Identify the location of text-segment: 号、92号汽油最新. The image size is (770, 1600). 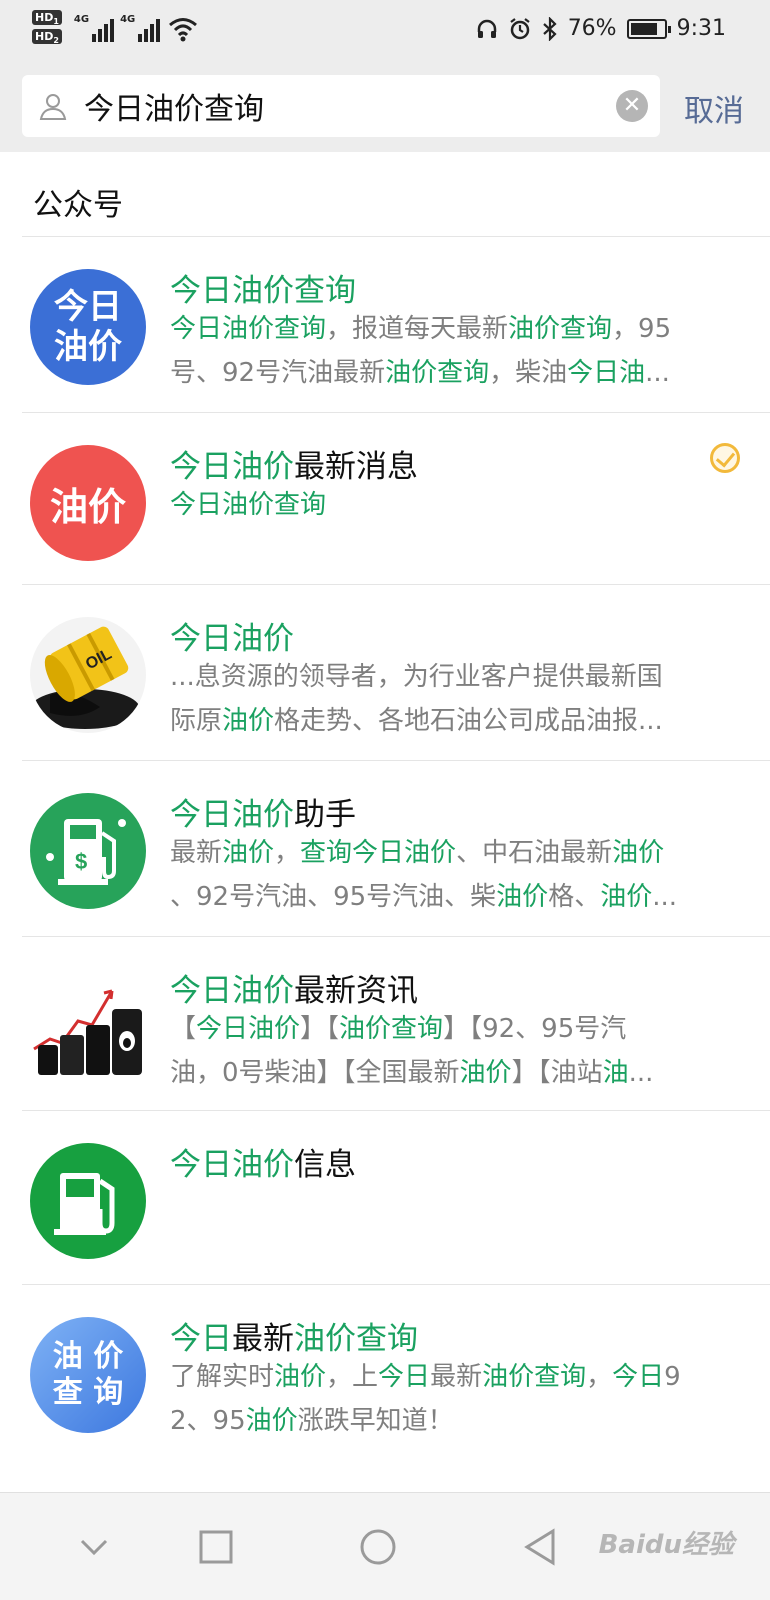
(278, 373).